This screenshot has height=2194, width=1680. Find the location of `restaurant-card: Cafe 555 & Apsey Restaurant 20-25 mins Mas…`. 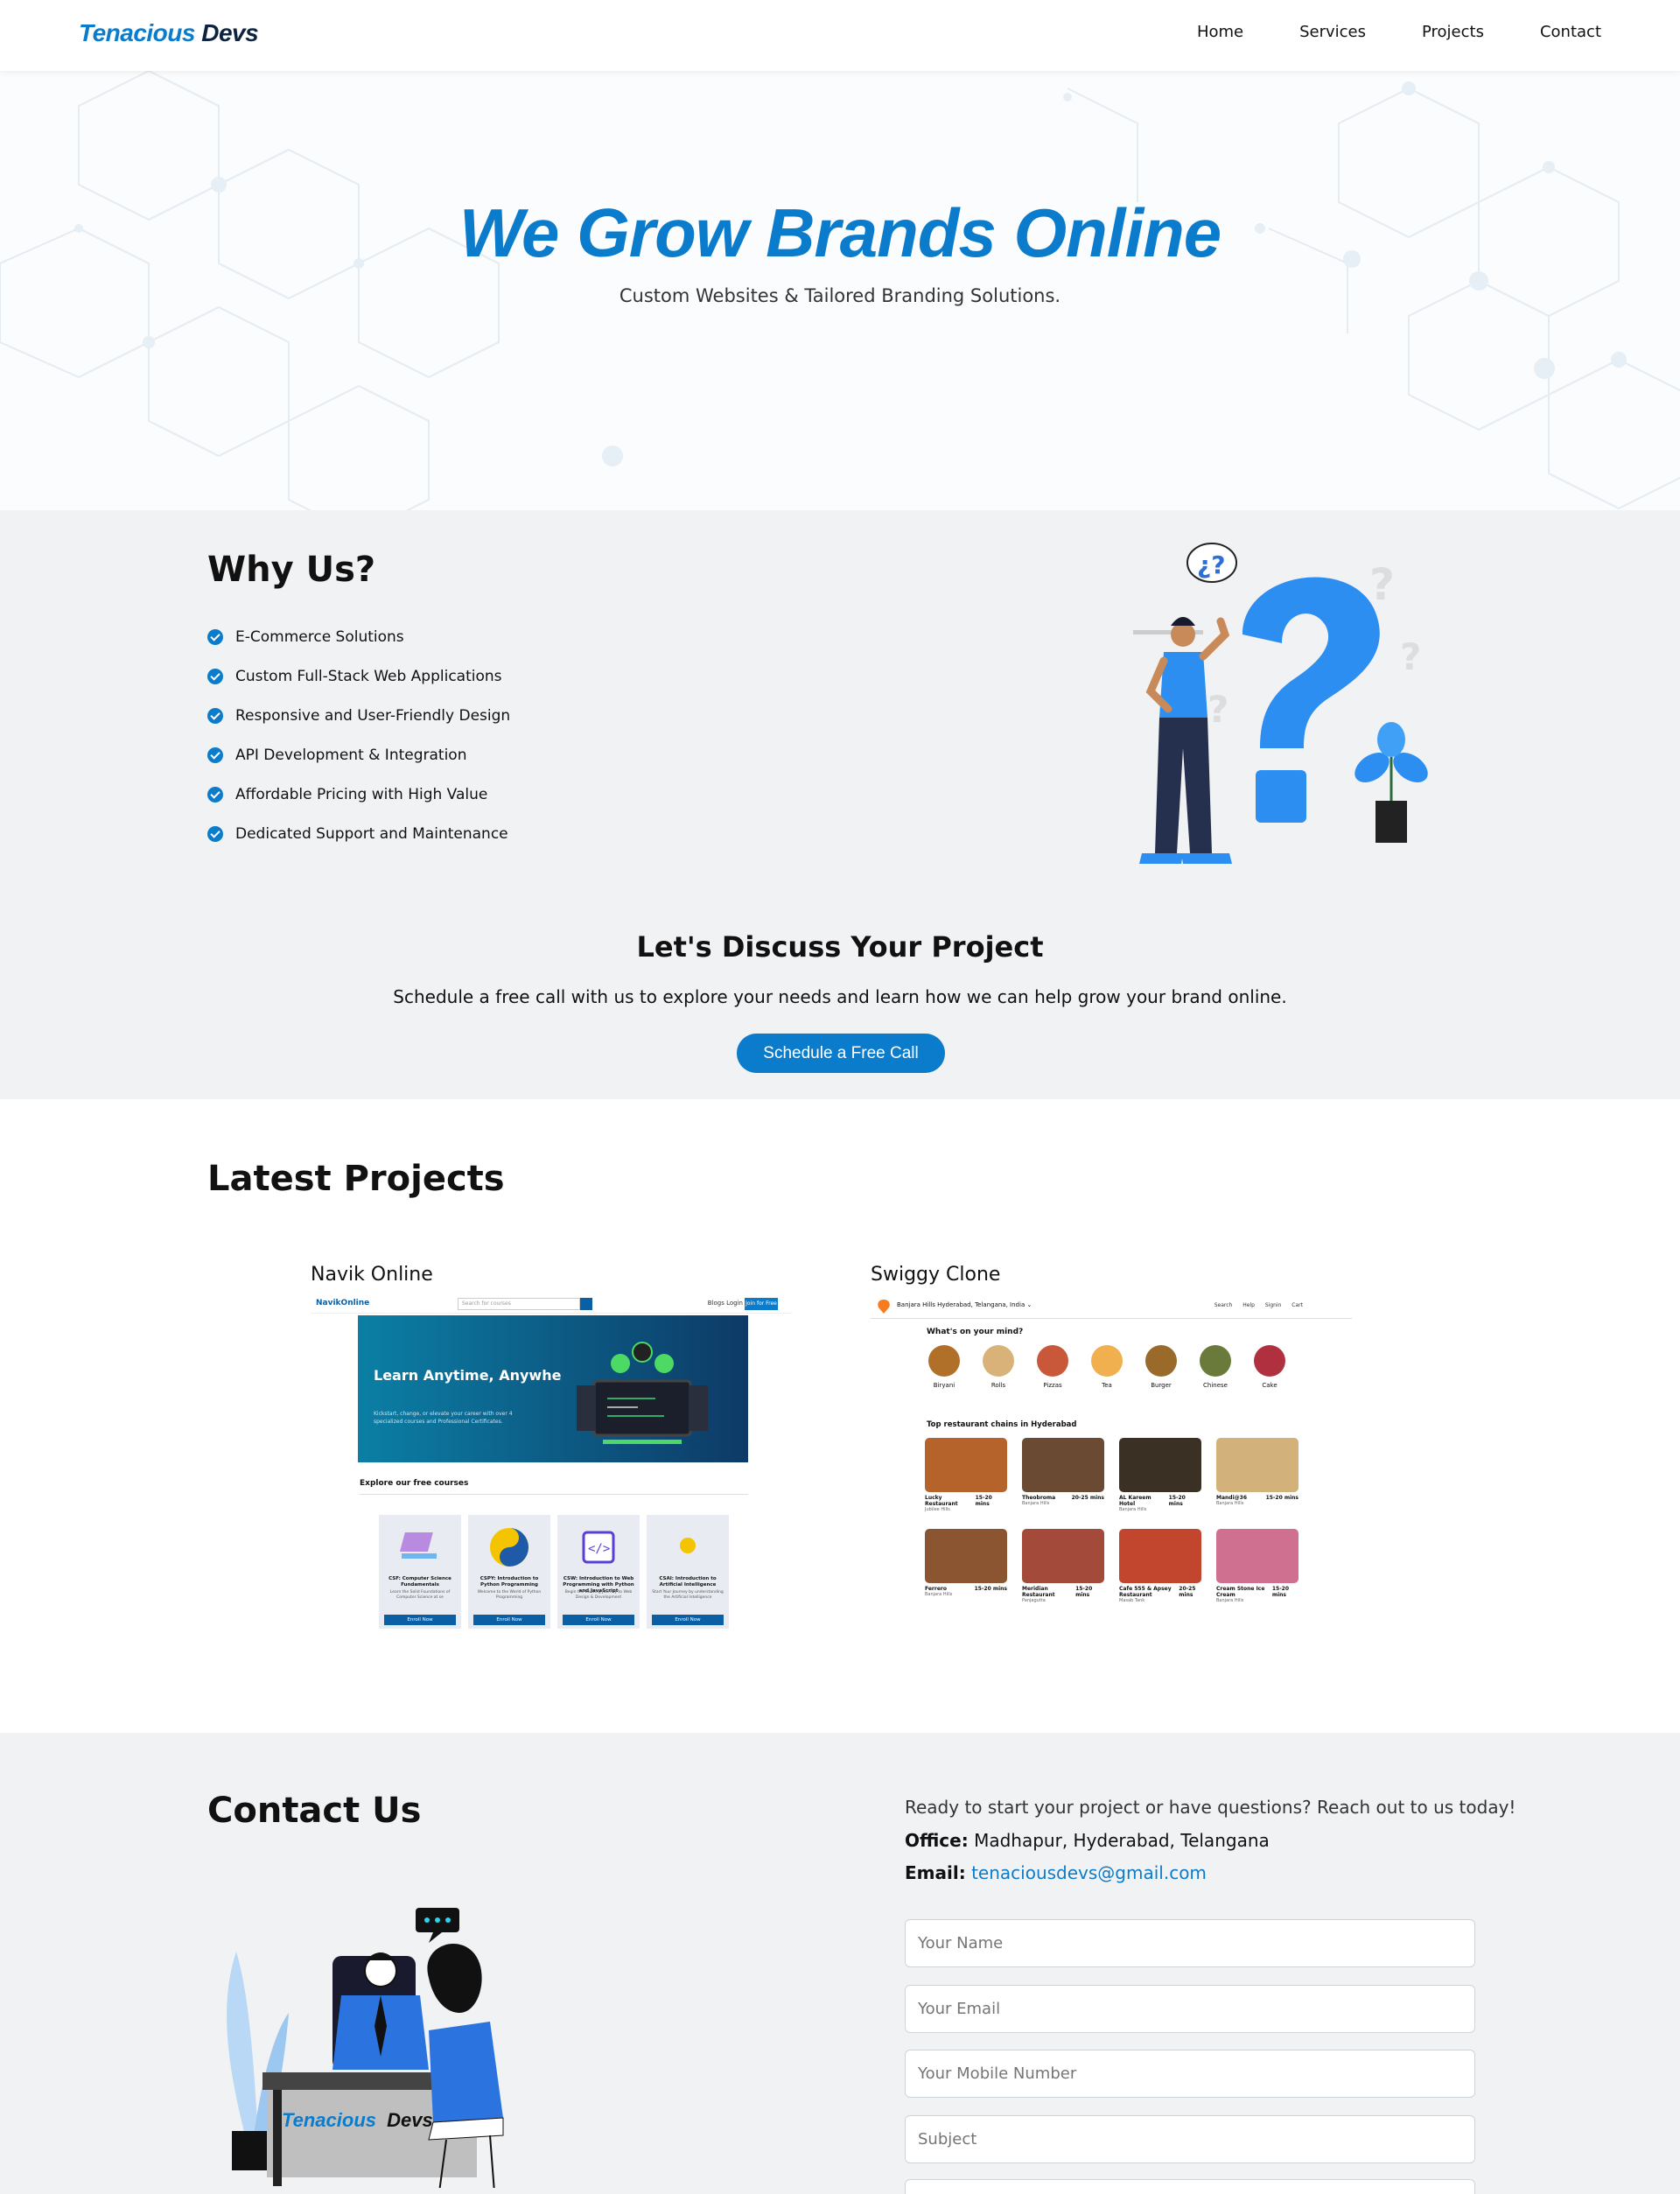

restaurant-card: Cafe 555 & Apsey Restaurant 20-25 mins Mas… is located at coordinates (1160, 1566).